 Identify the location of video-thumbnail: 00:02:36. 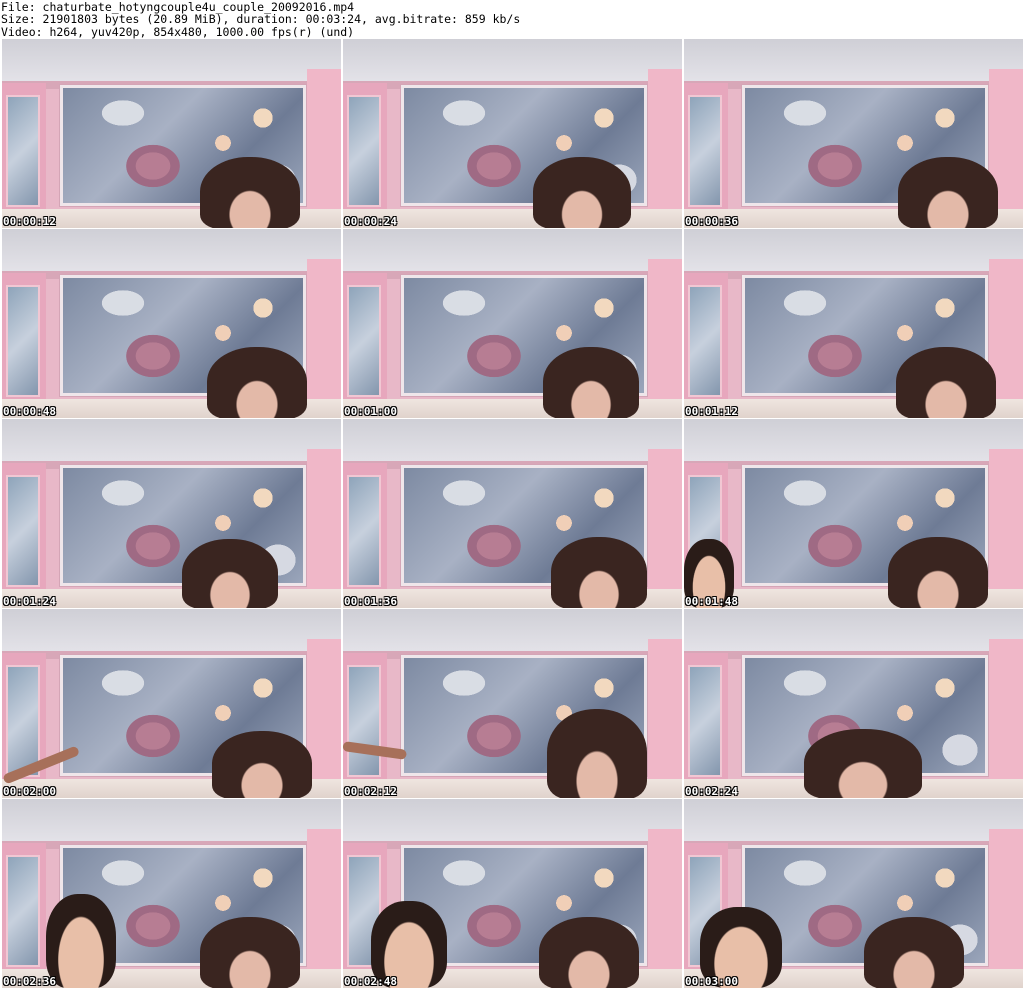
(171, 893).